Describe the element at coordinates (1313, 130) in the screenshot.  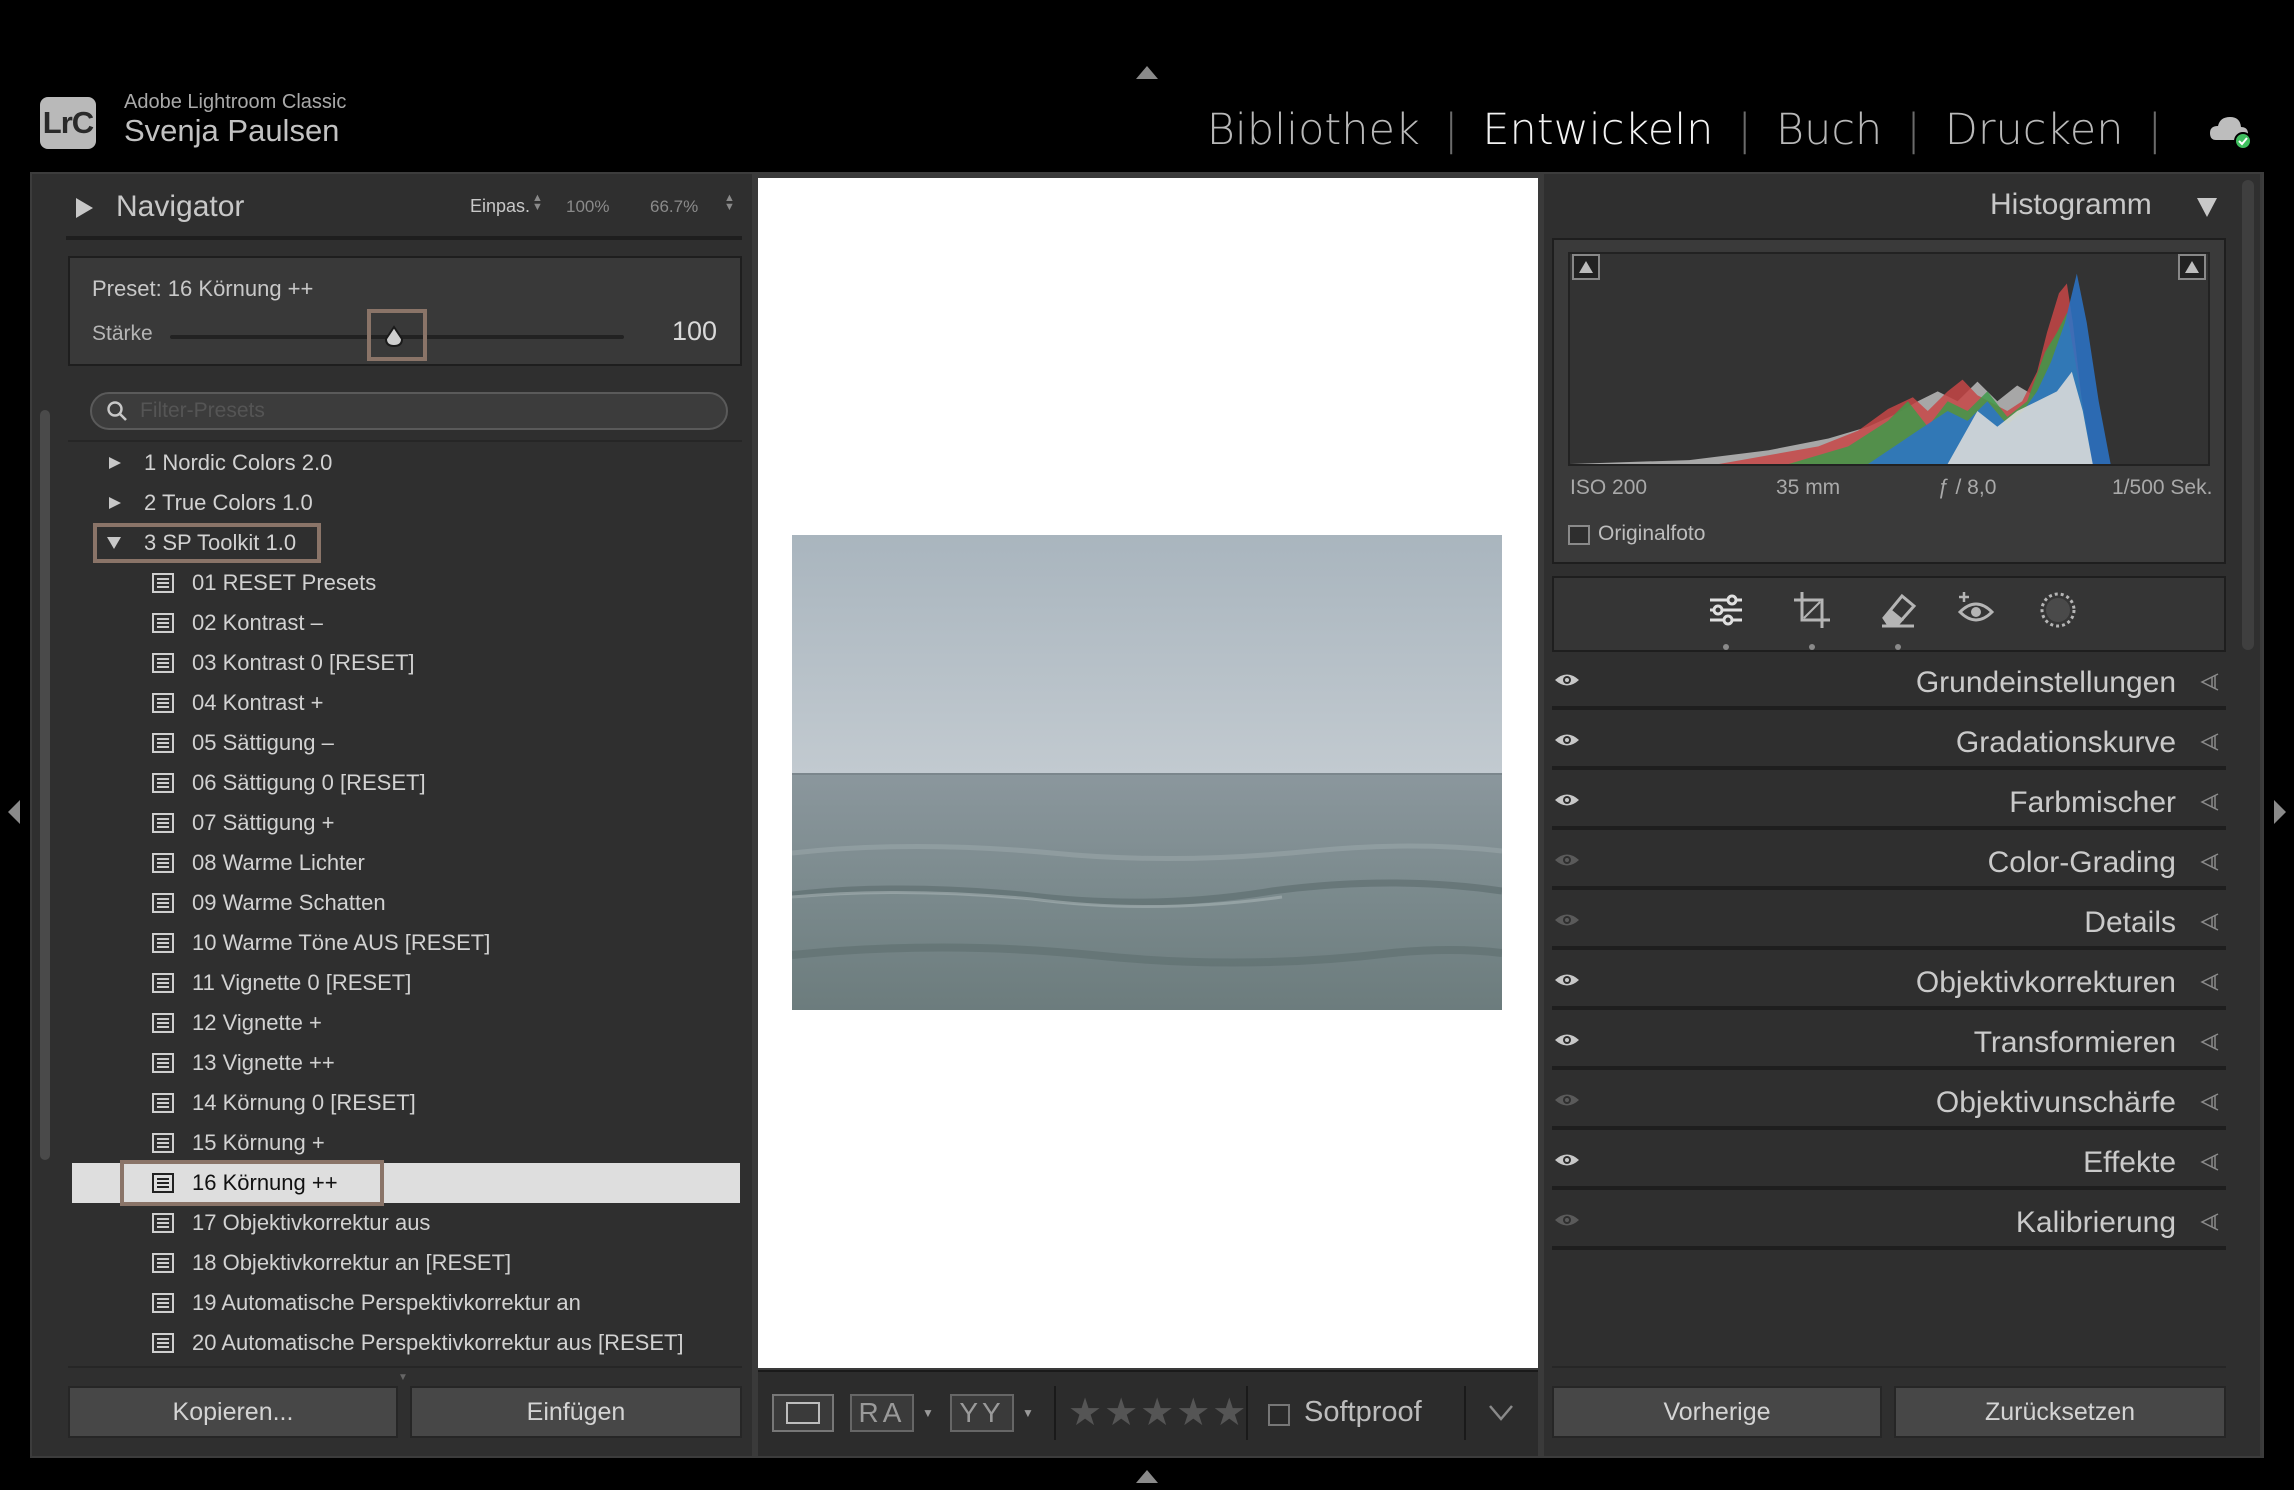
I see `module-bibliothek: Bibliothek` at that location.